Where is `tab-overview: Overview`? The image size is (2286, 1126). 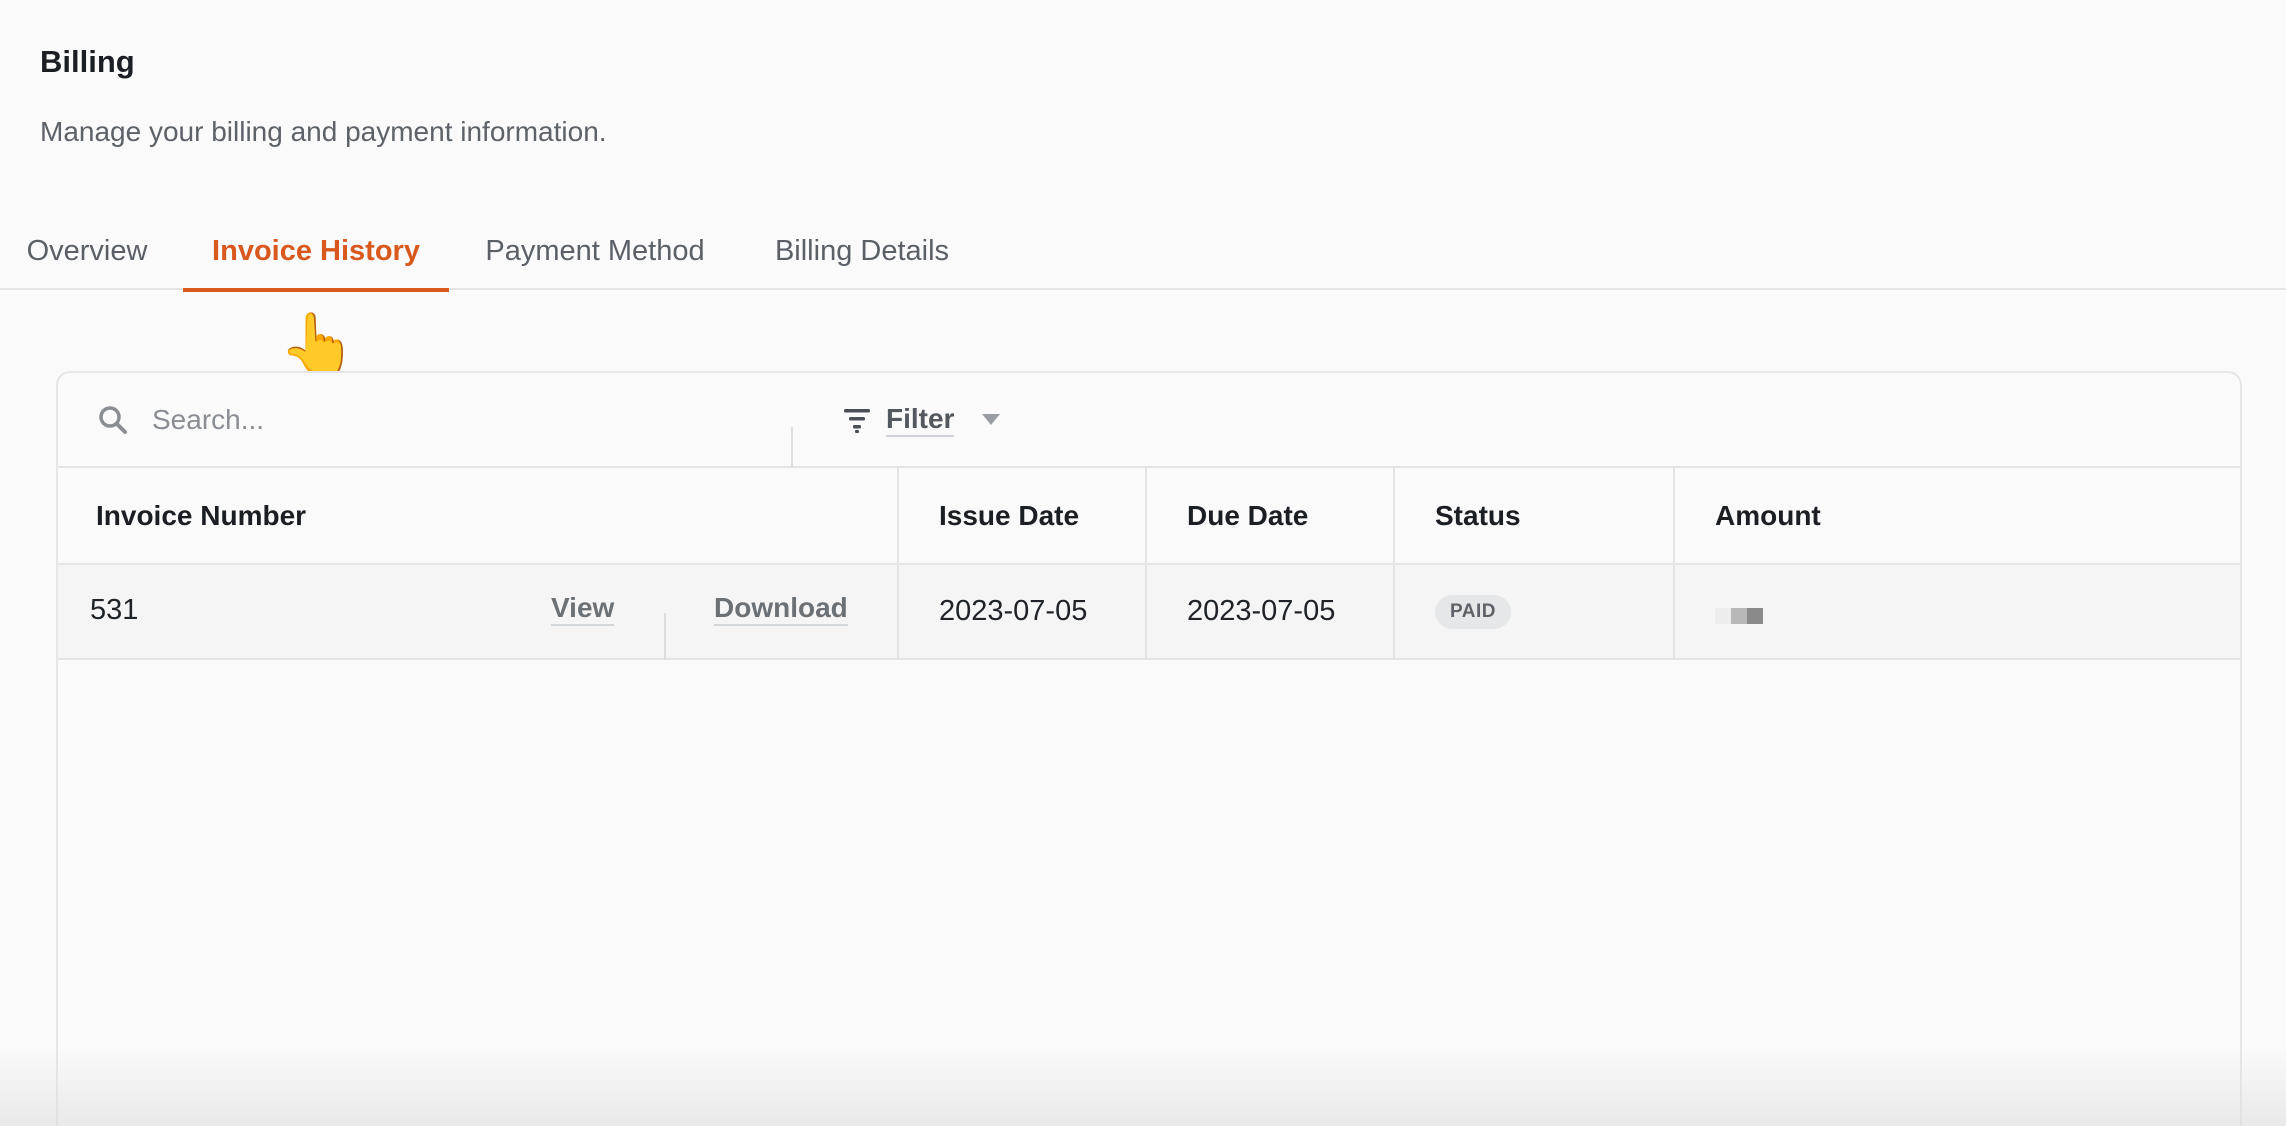 tab-overview: Overview is located at coordinates (87, 251).